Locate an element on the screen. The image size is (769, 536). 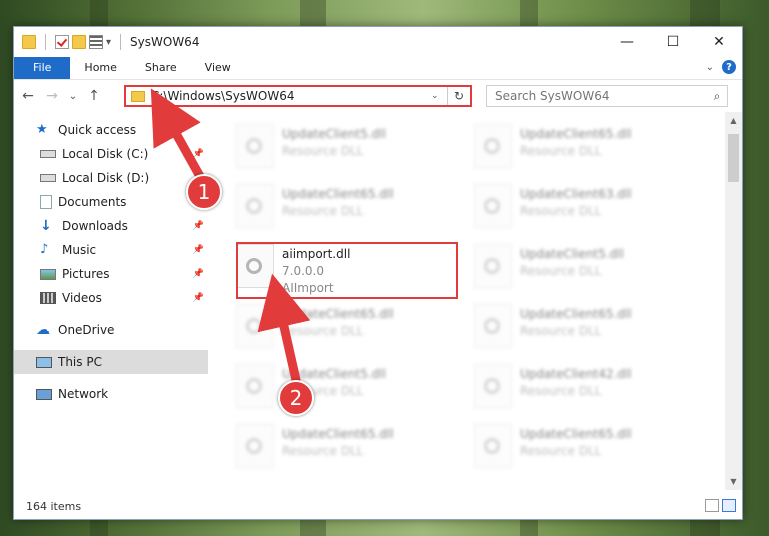
sidebar-item-pictures: Pictures 📌 is located at coordinates (111, 274).